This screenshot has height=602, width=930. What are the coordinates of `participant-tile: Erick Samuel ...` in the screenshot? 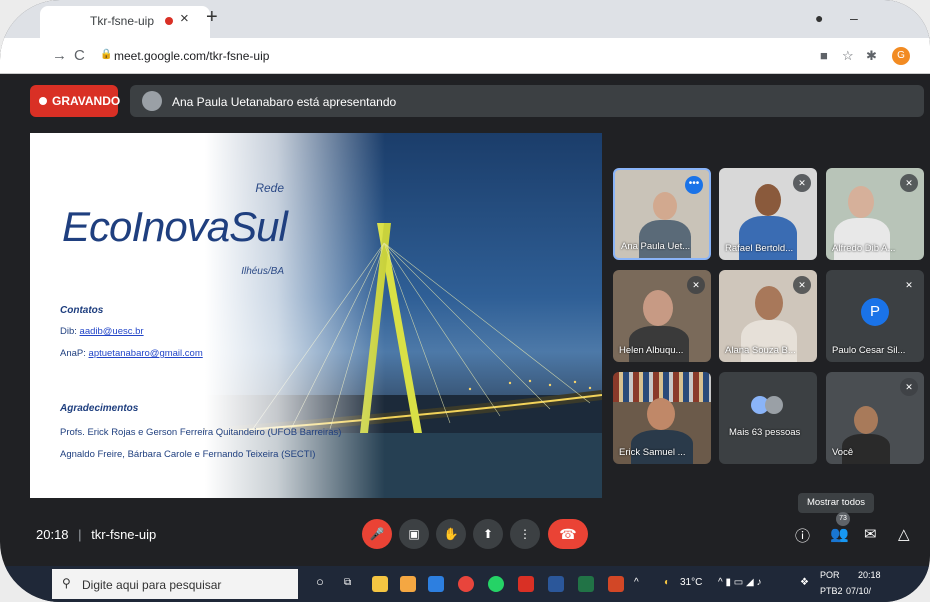 It's located at (662, 418).